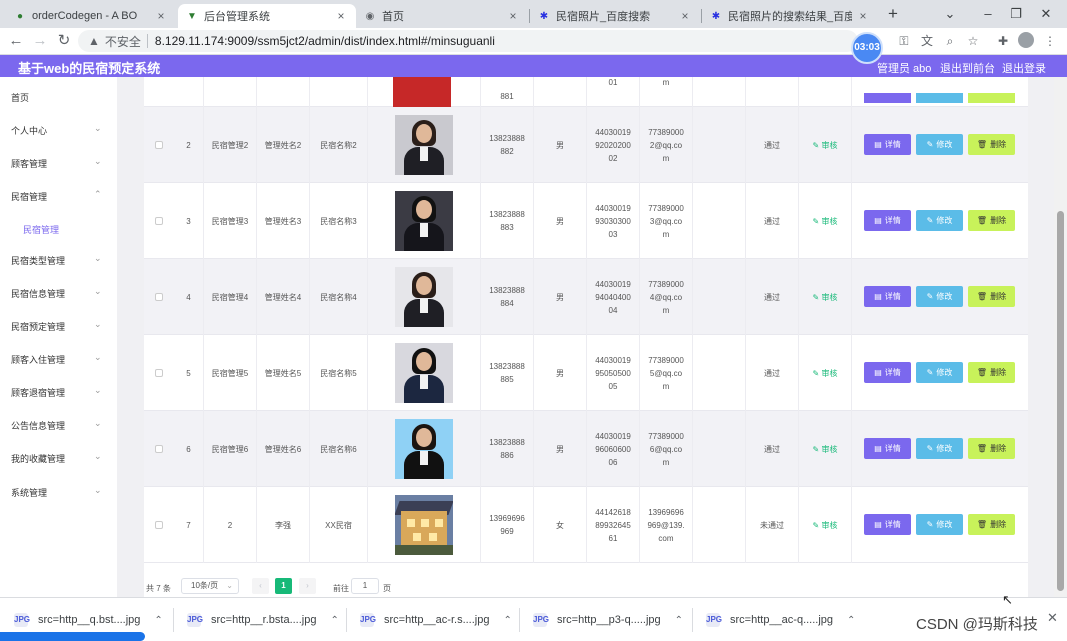  Describe the element at coordinates (442, 16) in the screenshot. I see `browser-tab-2: ◉ 首页 ×` at that location.